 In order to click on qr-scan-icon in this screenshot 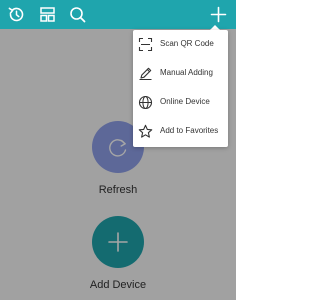, I will do `click(145, 44)`.